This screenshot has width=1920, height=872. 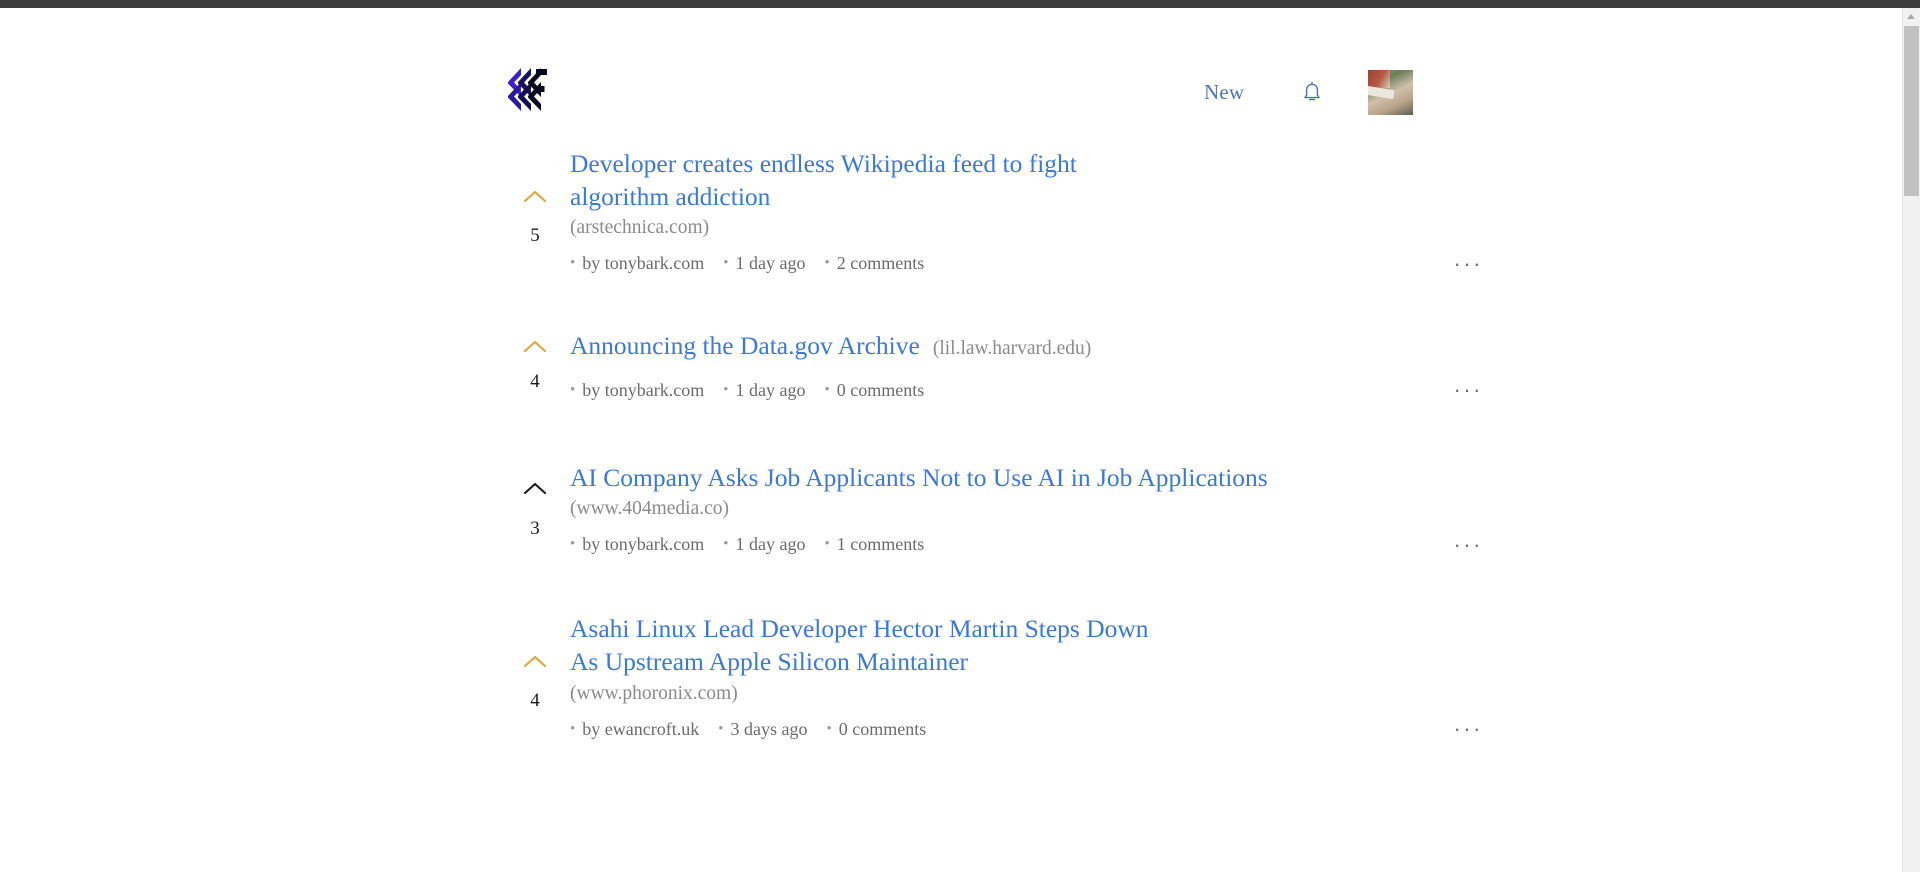 What do you see at coordinates (1911, 16) in the screenshot?
I see `scrollbar-up-arrow` at bounding box center [1911, 16].